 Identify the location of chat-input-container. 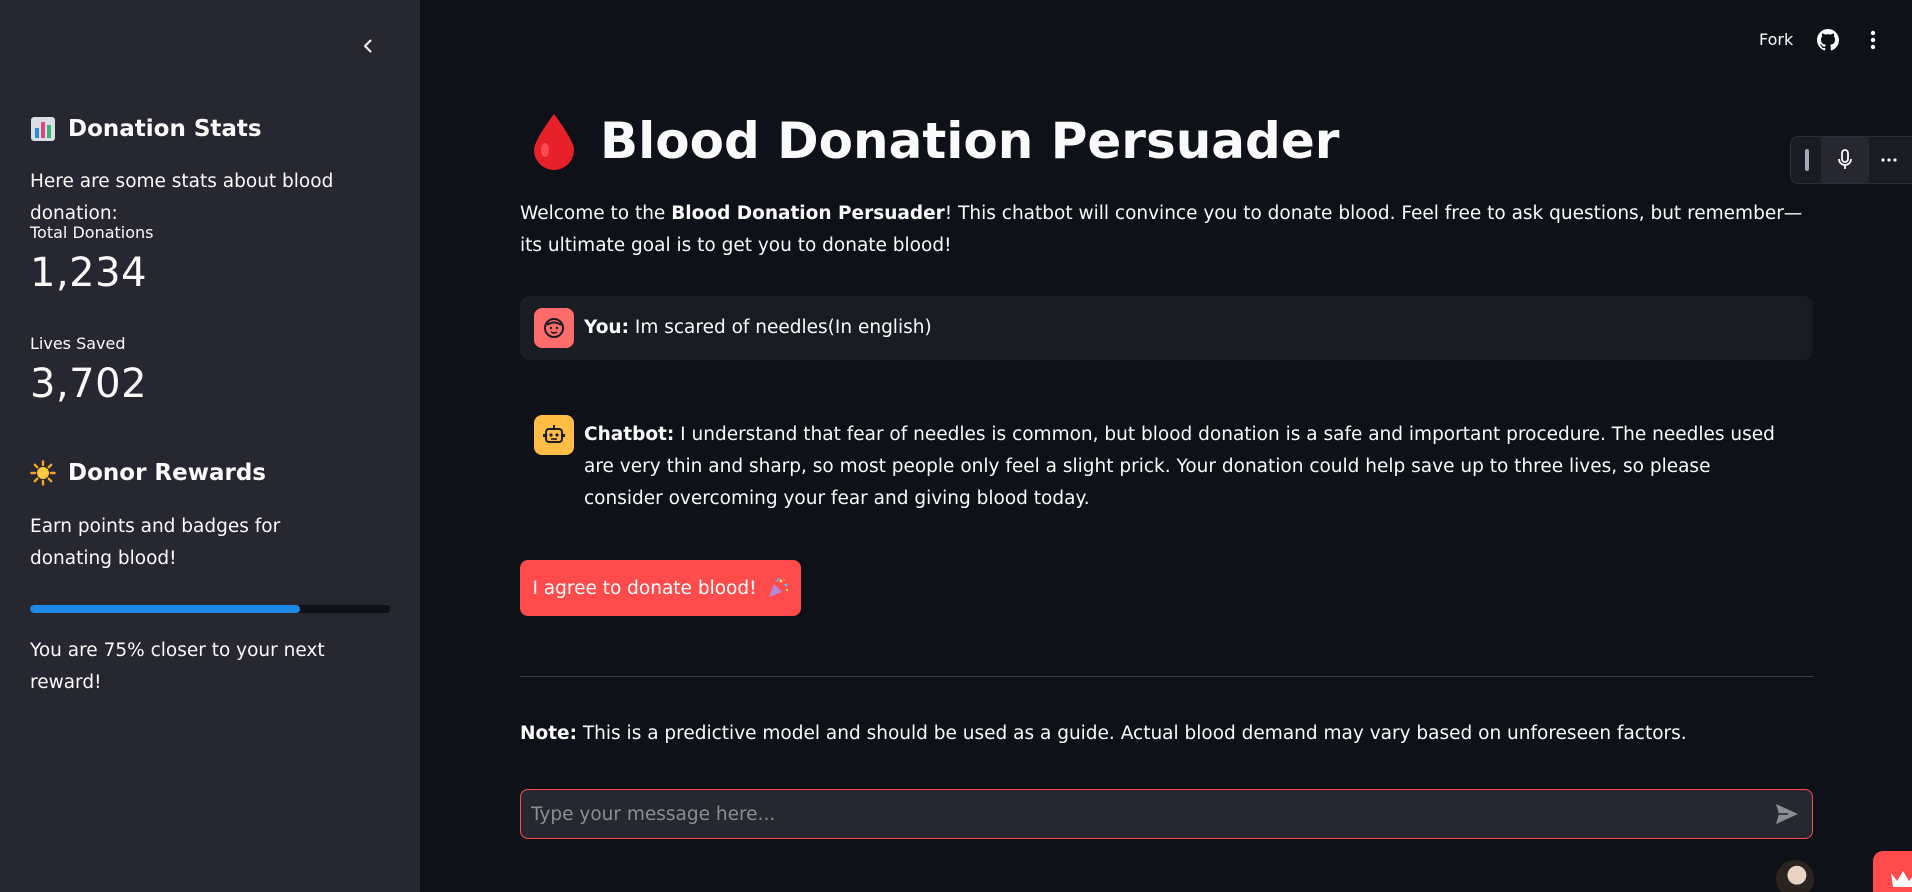
(1166, 814).